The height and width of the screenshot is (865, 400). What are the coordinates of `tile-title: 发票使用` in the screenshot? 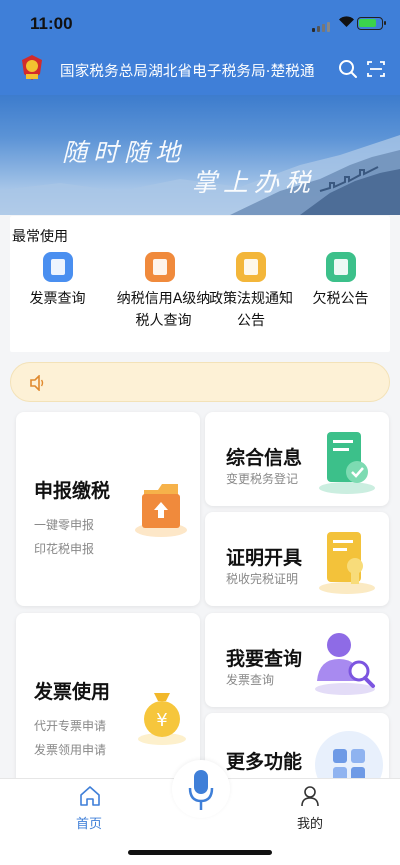 It's located at (72, 692).